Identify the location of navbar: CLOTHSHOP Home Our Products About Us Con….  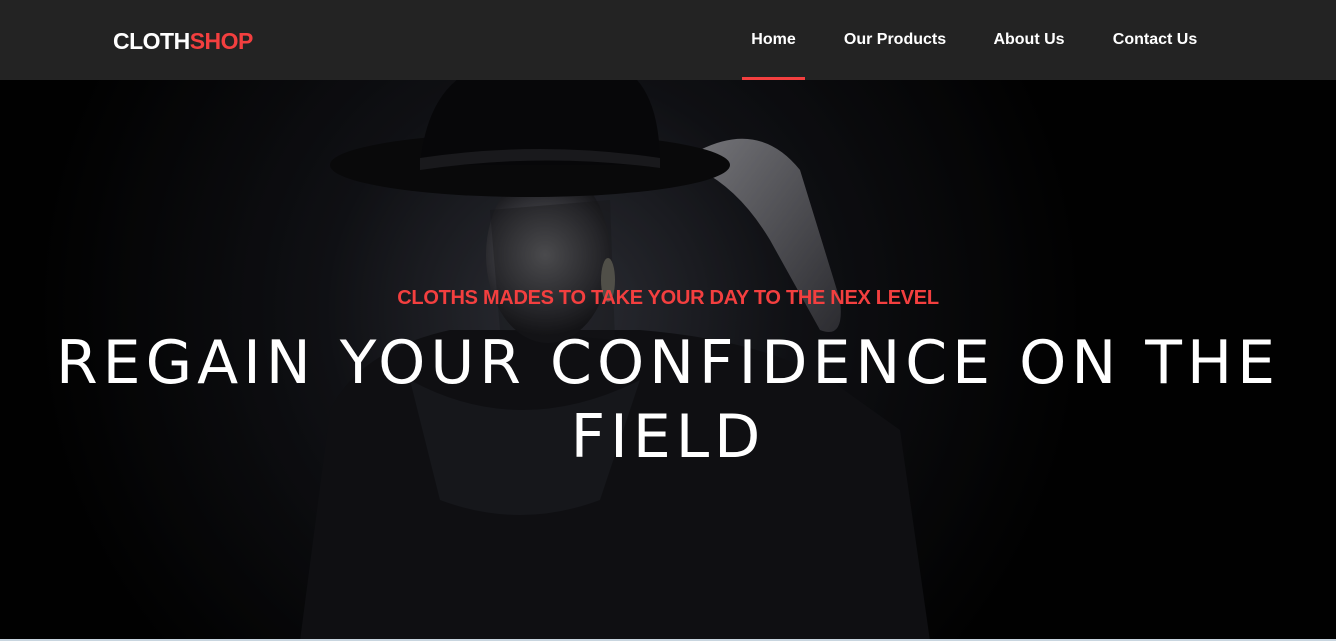
(668, 40).